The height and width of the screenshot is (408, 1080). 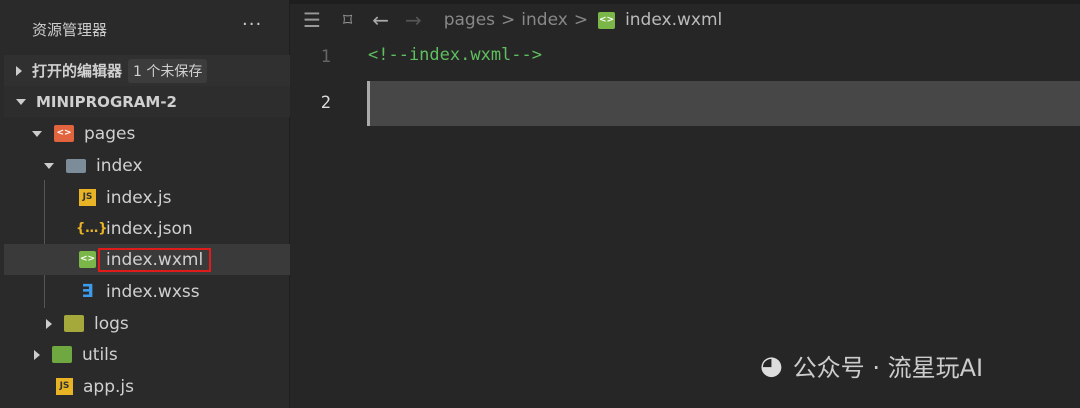 I want to click on tree-item-index-json: {…} index.json, so click(x=147, y=228).